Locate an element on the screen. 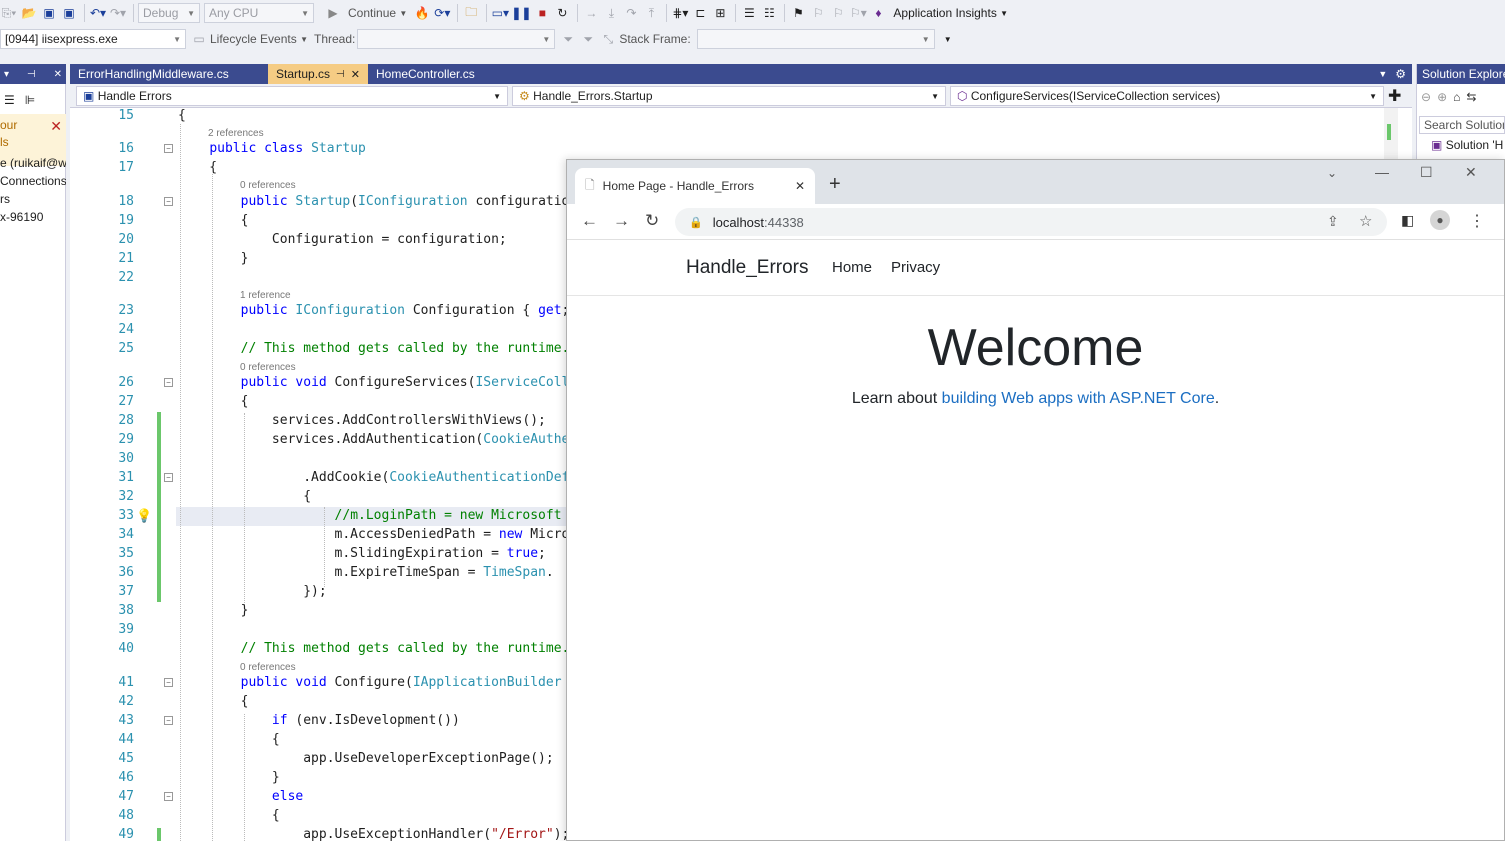 The width and height of the screenshot is (1505, 841). screenshot-icon: ▭▾ is located at coordinates (500, 13).